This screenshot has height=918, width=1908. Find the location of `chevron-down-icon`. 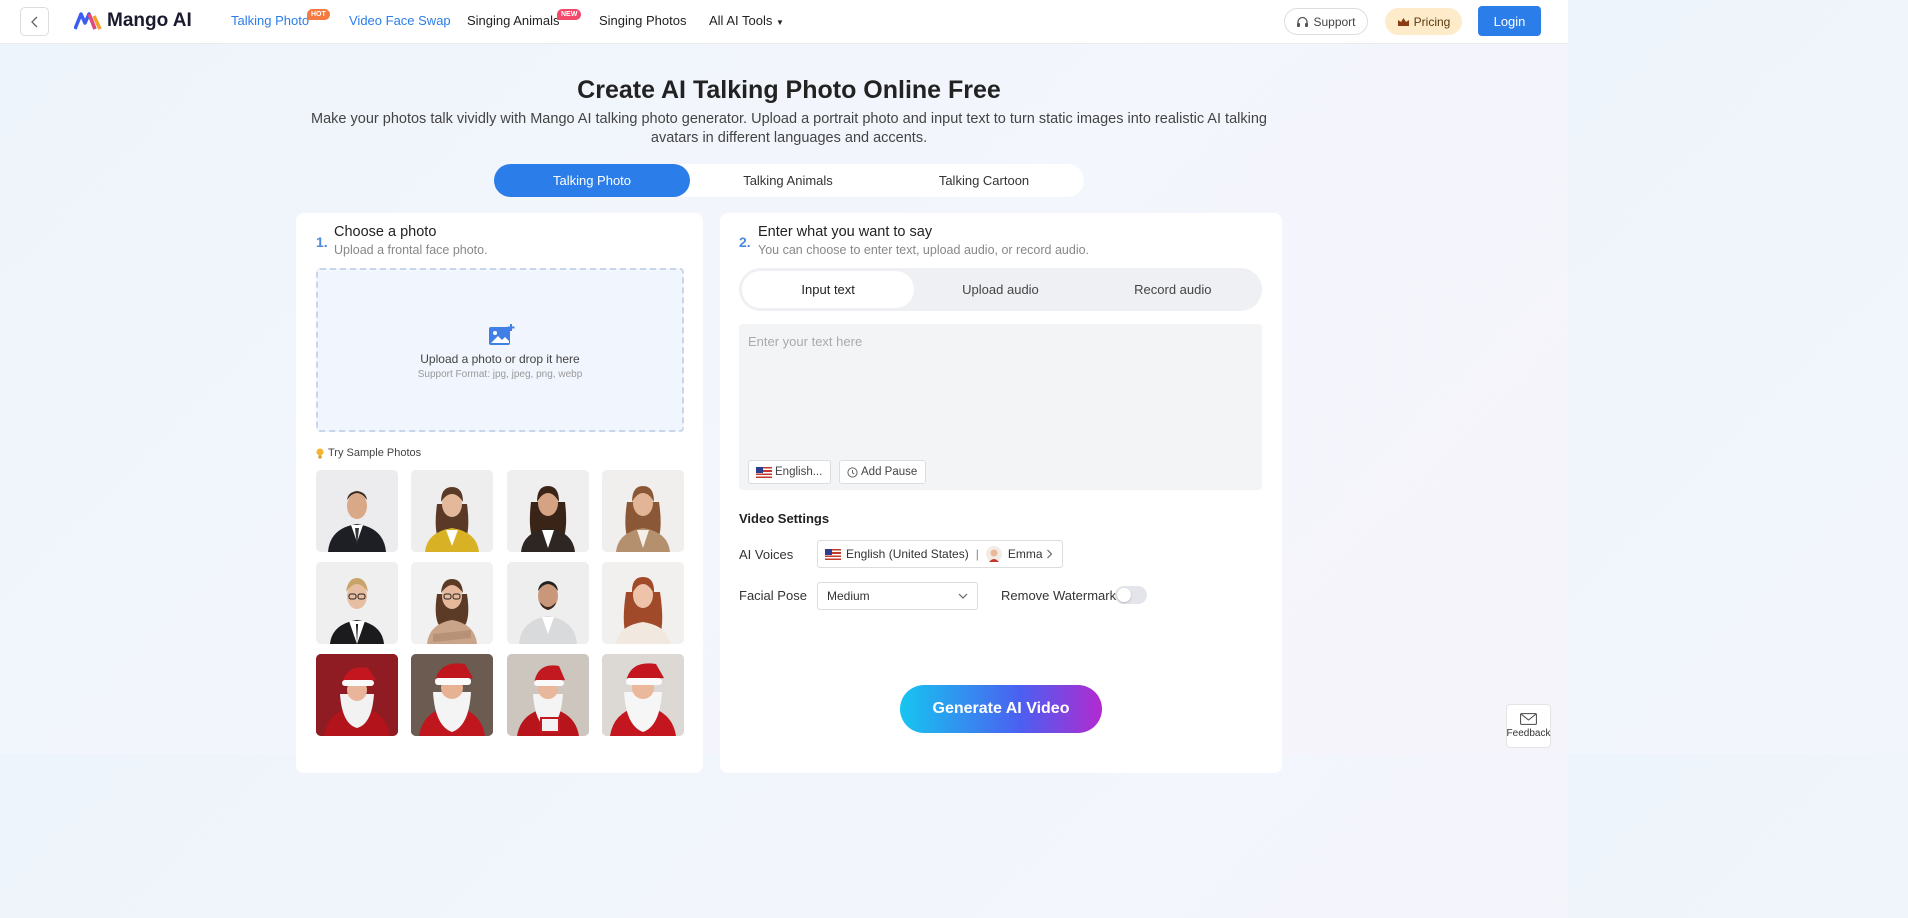

chevron-down-icon is located at coordinates (963, 596).